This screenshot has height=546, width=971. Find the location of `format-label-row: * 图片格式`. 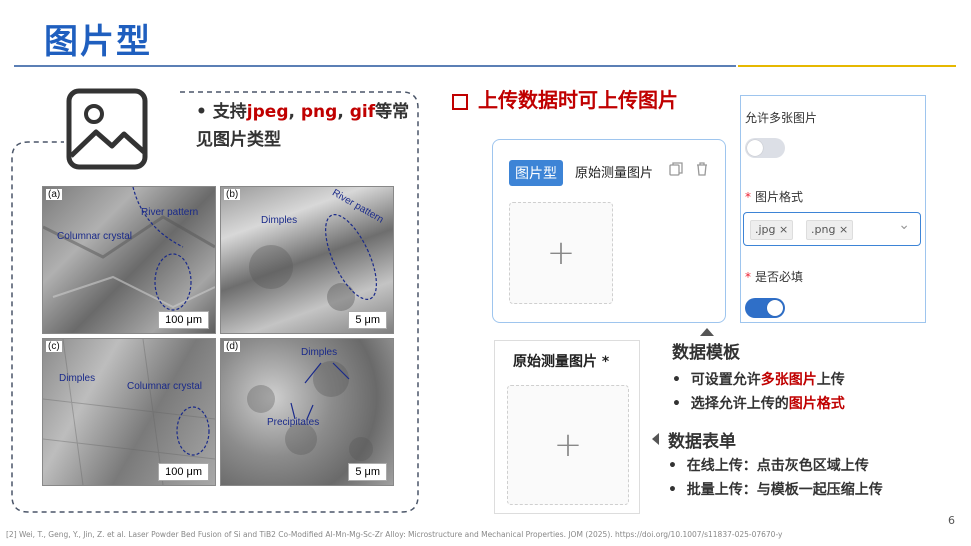

format-label-row: * 图片格式 is located at coordinates (774, 196).